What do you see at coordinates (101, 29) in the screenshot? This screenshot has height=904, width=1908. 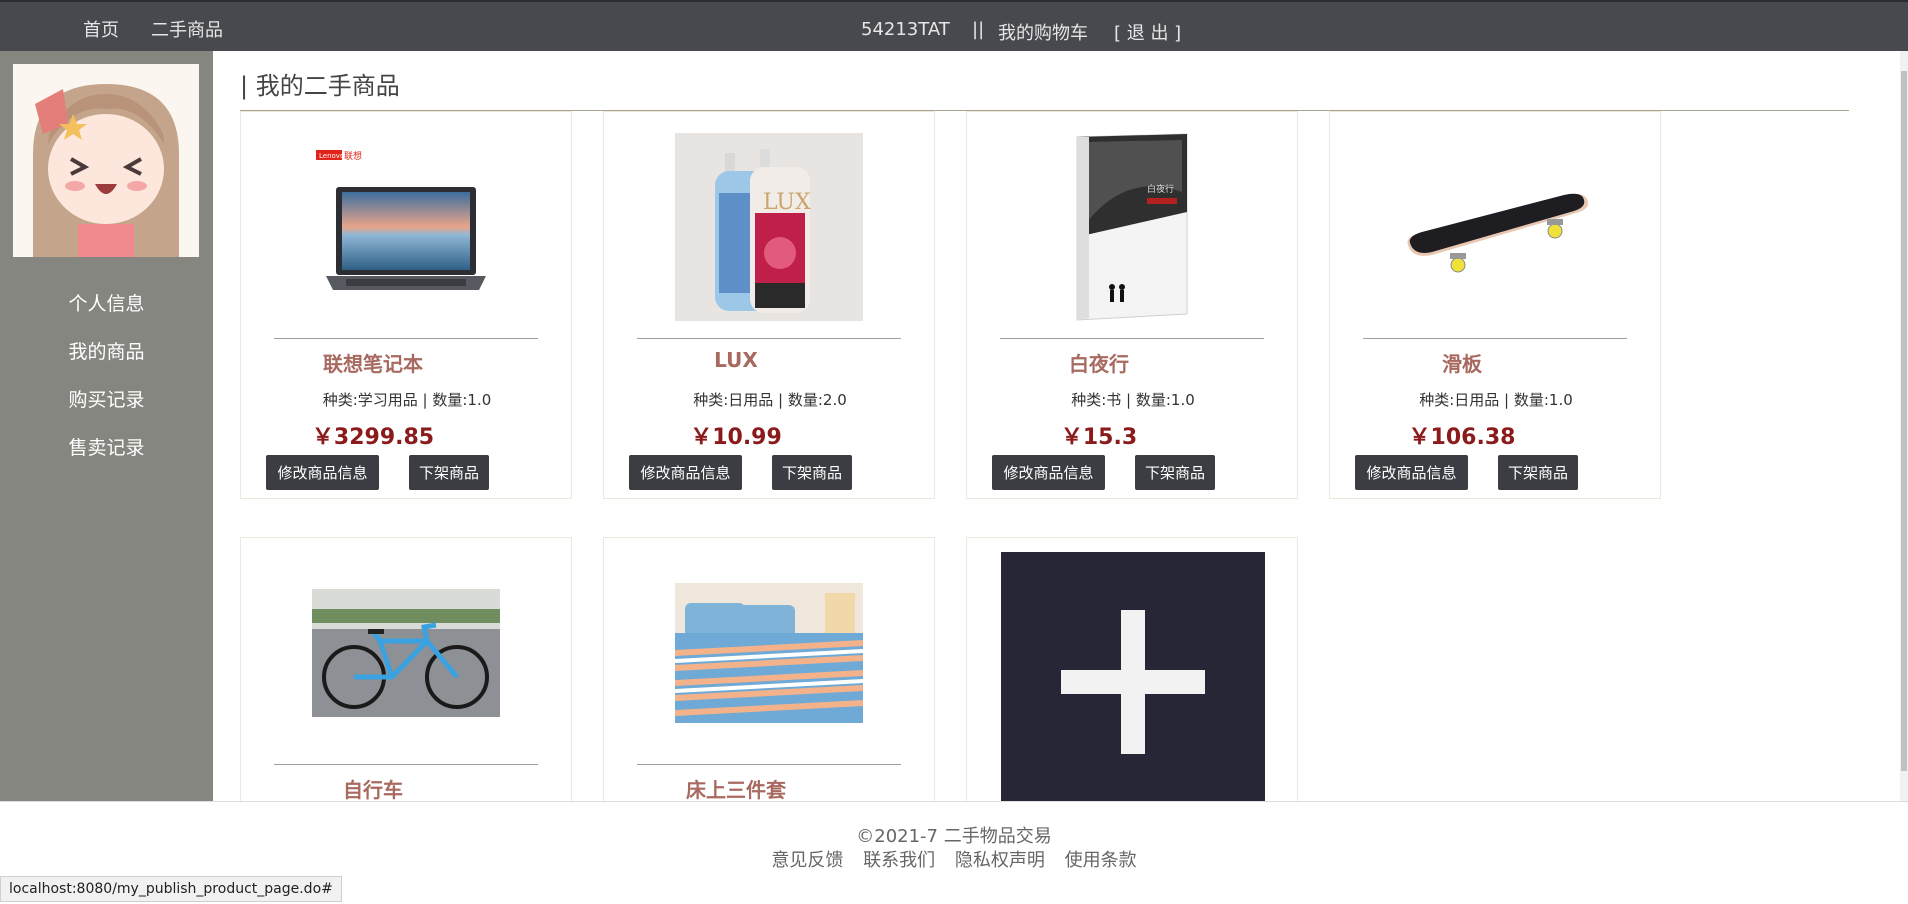 I see `nav-home-link: 首页` at bounding box center [101, 29].